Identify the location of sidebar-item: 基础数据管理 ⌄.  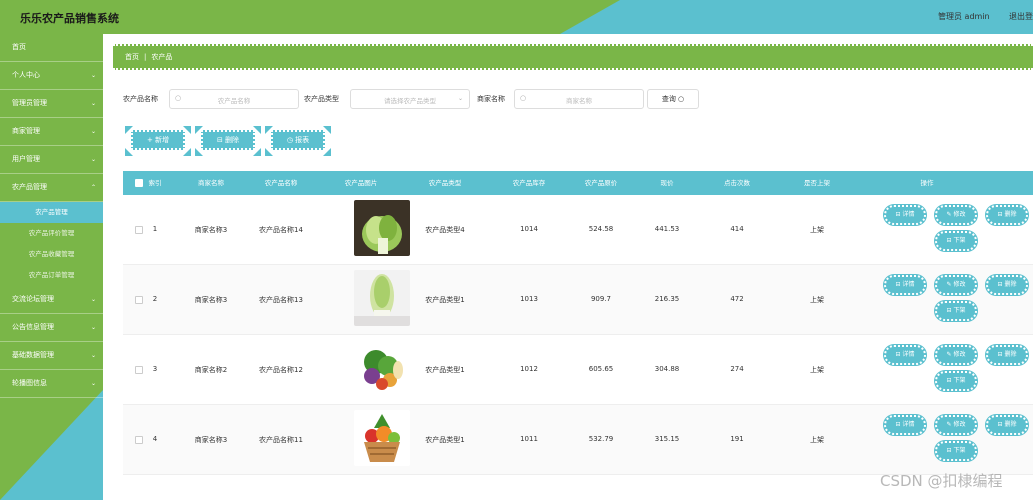
(51, 356).